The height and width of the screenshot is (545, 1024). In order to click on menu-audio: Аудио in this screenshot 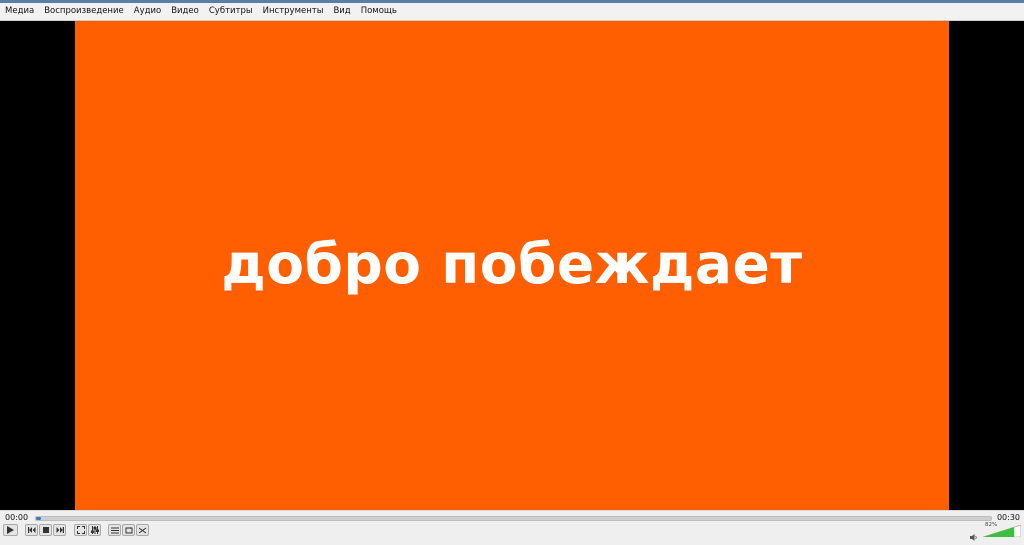, I will do `click(147, 11)`.